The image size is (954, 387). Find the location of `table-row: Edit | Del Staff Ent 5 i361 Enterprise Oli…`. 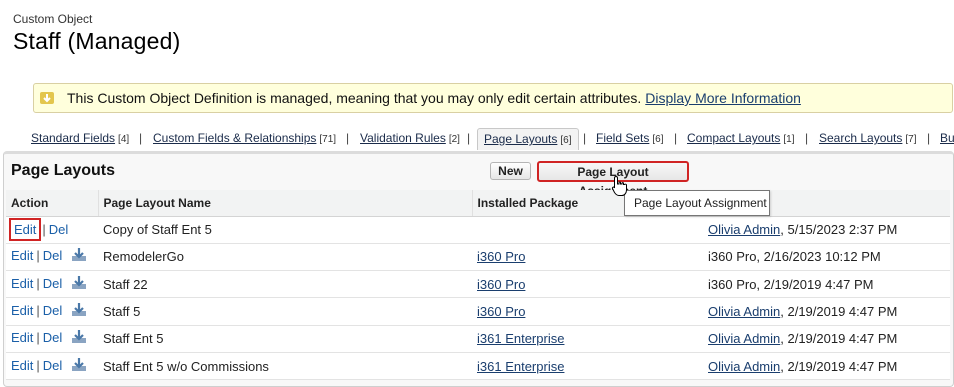

table-row: Edit | Del Staff Ent 5 i361 Enterprise Oli… is located at coordinates (478, 339).